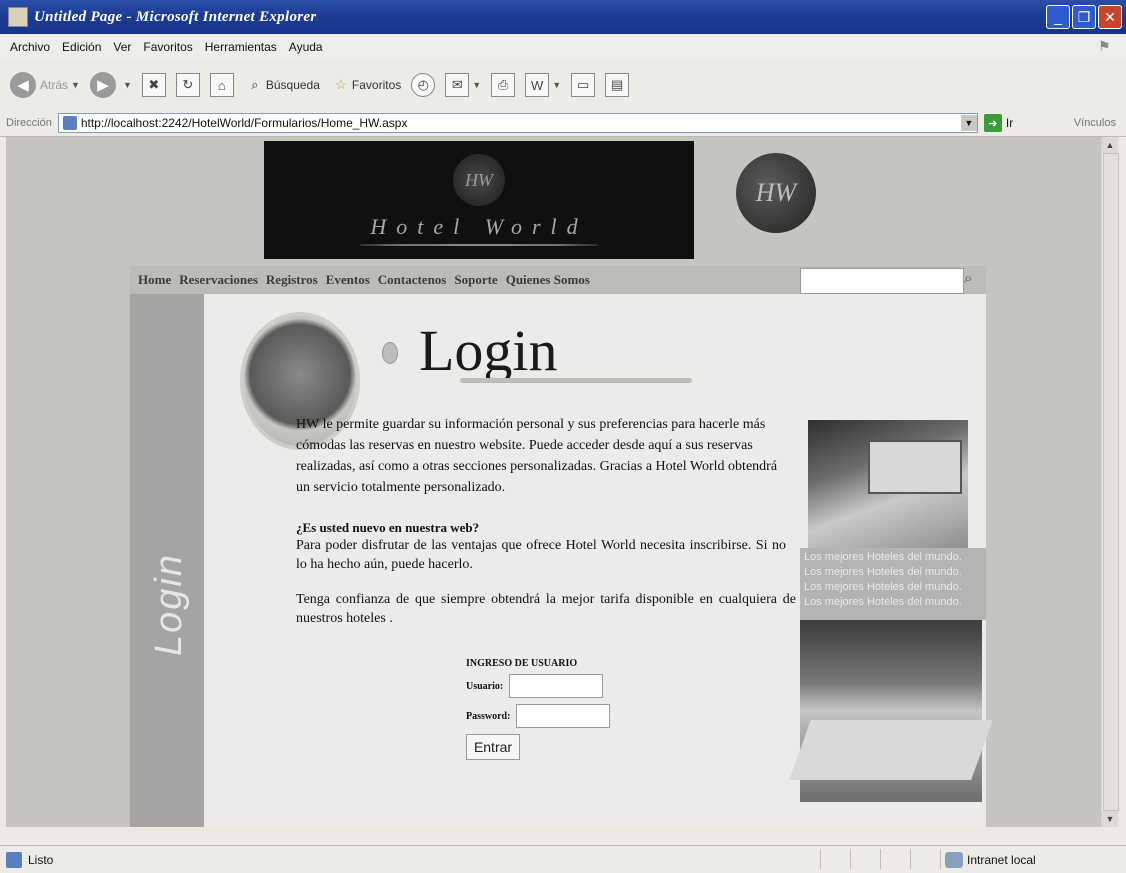  I want to click on logo-monogram: HW, so click(776, 192).